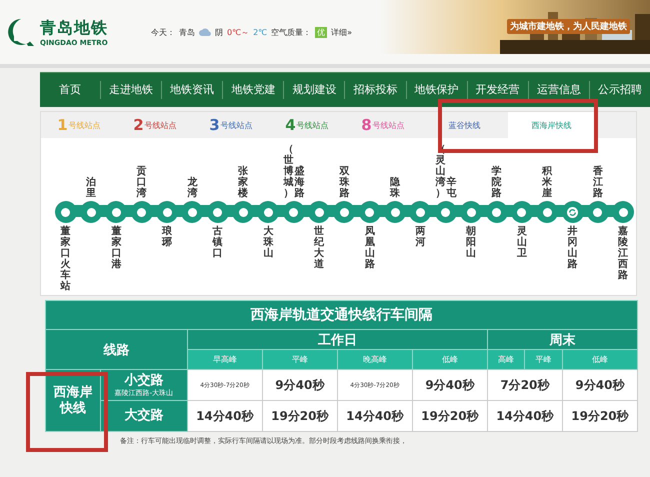 This screenshot has width=650, height=477. I want to click on station-name: 世纪大道, so click(319, 249).